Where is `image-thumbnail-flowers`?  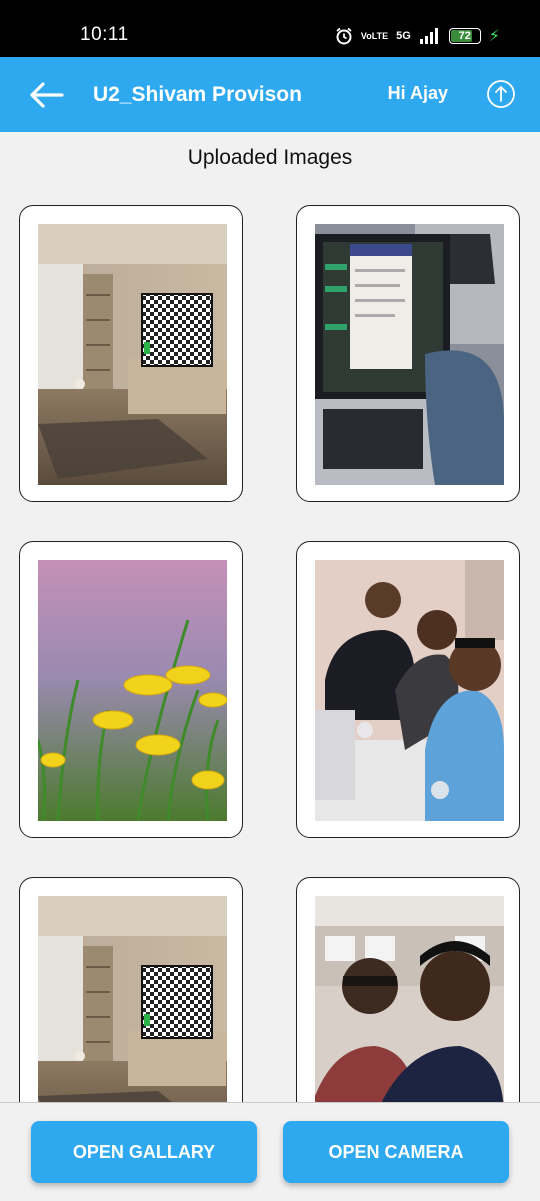
image-thumbnail-flowers is located at coordinates (132, 690).